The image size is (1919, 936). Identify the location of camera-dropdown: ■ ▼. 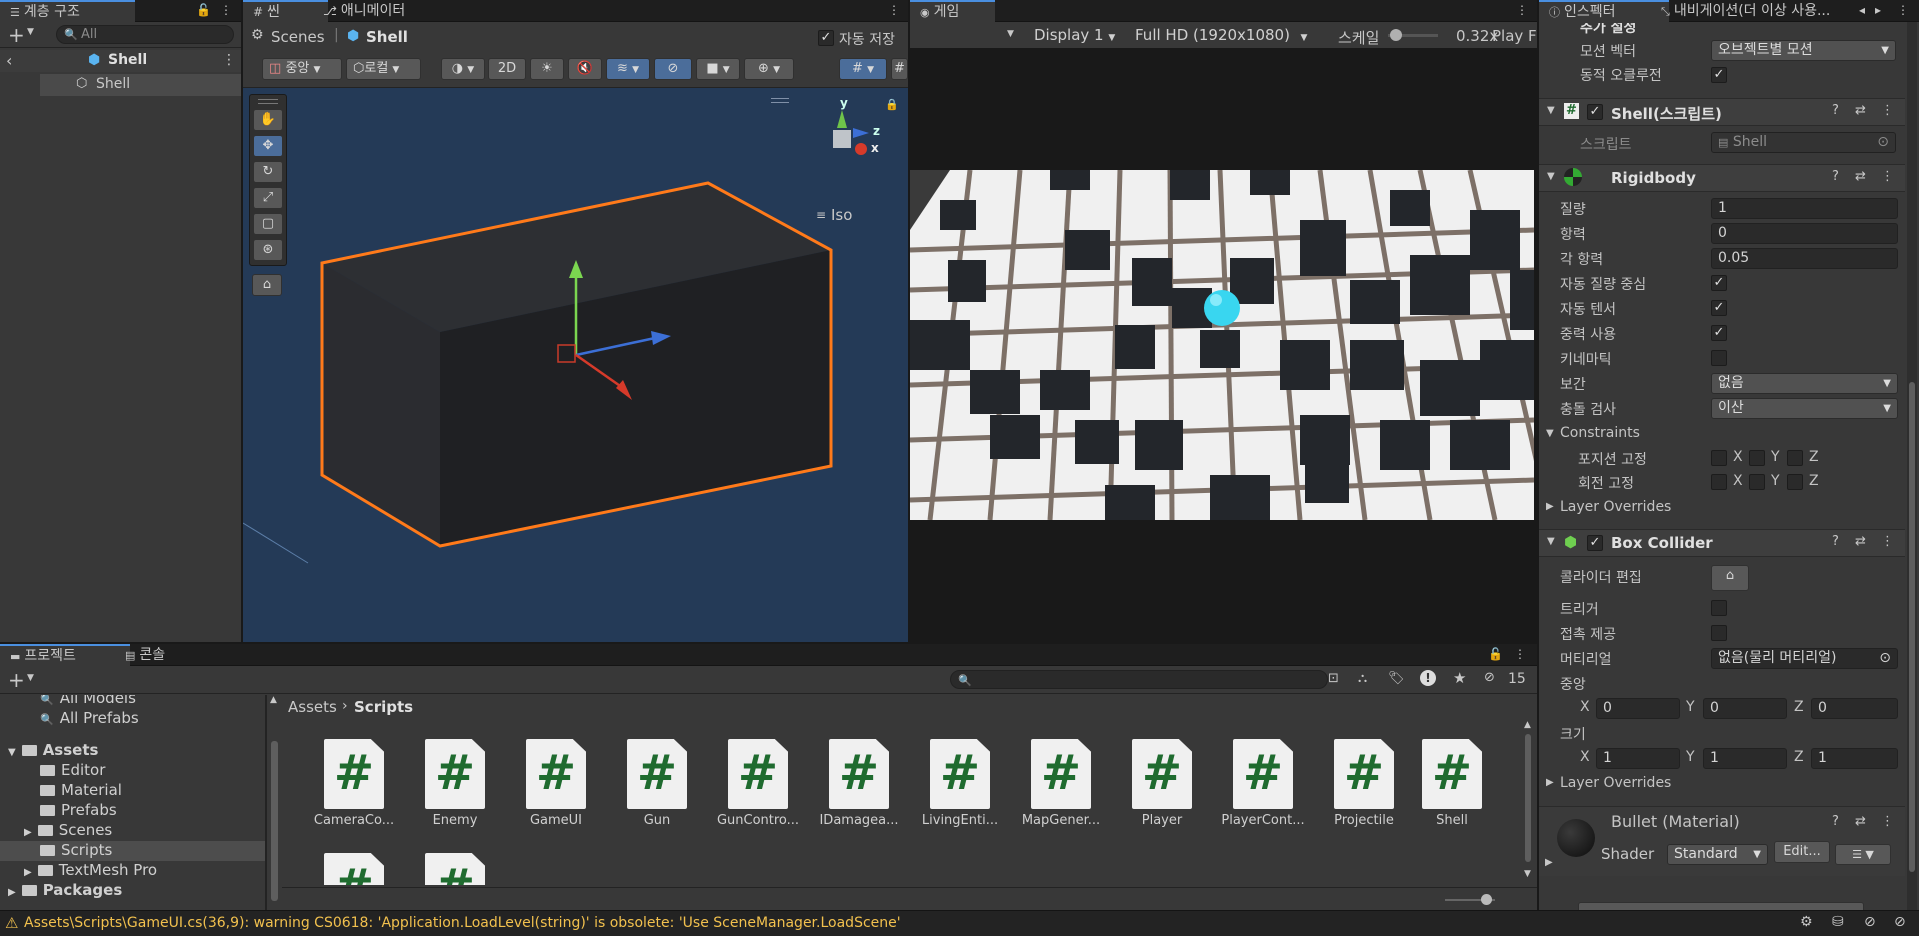
(718, 69).